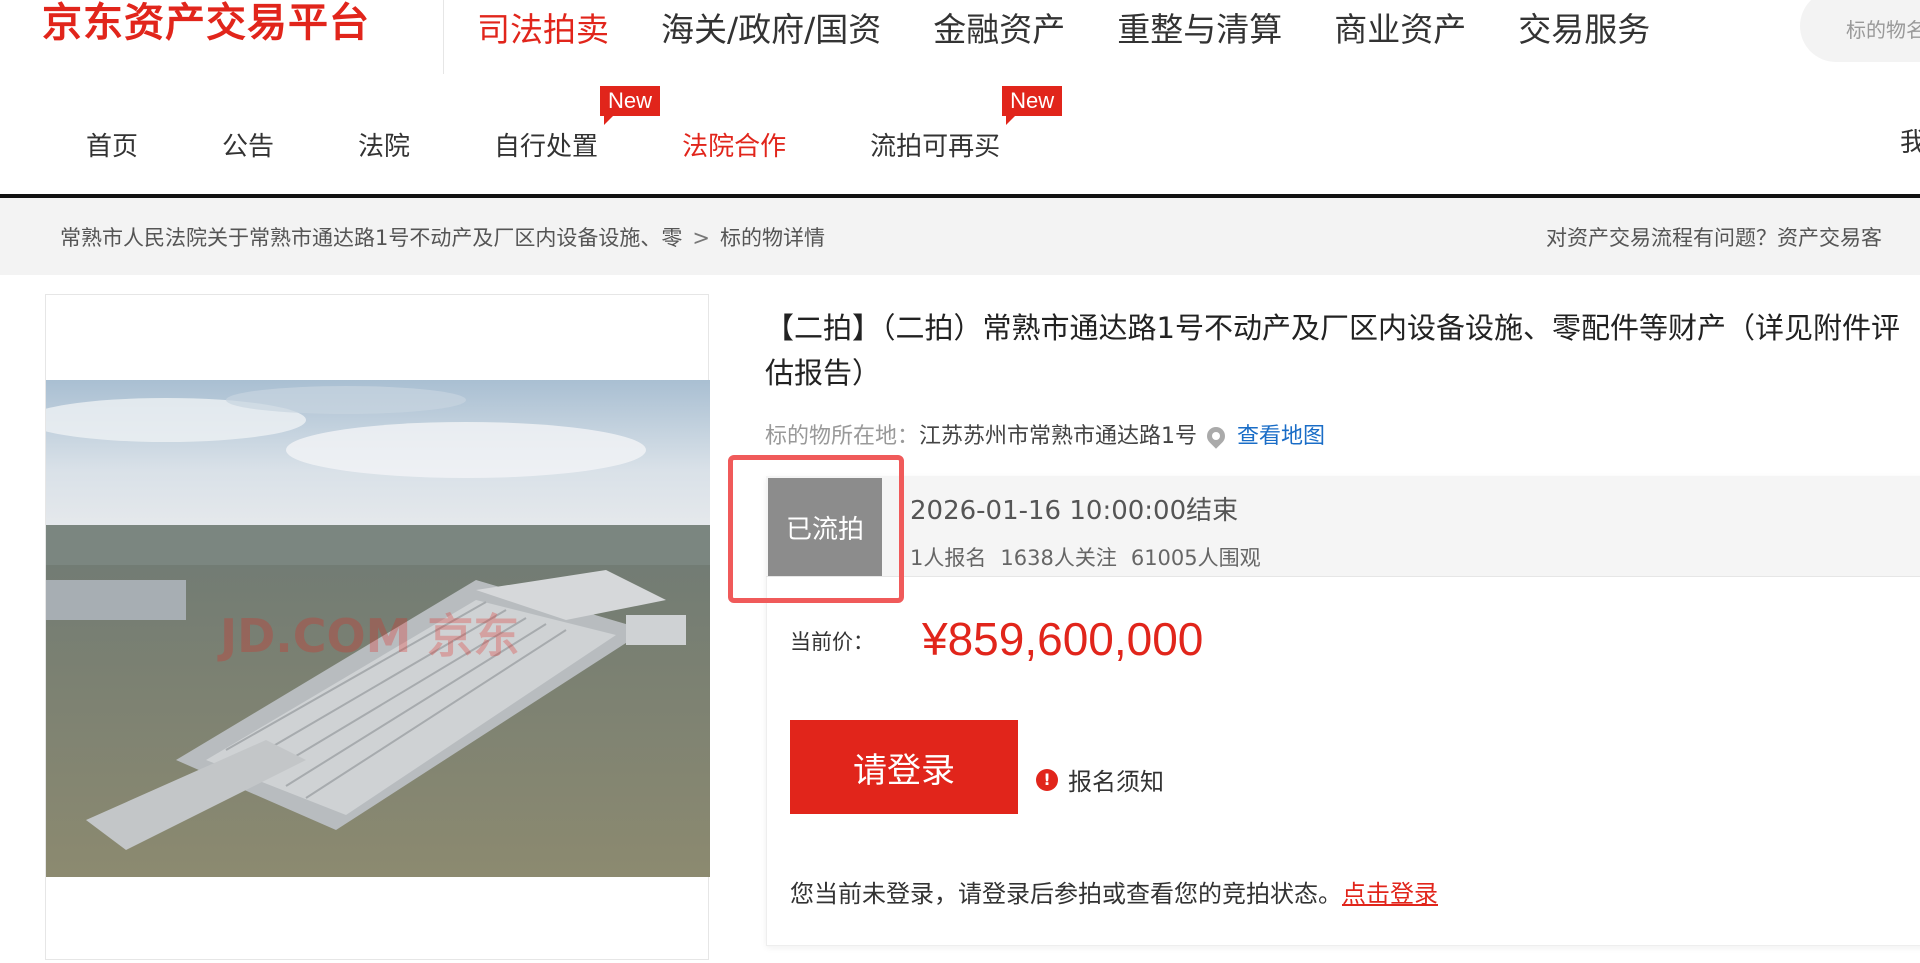  What do you see at coordinates (543, 27) in the screenshot?
I see `nav-judicial-auction: 司法拍卖` at bounding box center [543, 27].